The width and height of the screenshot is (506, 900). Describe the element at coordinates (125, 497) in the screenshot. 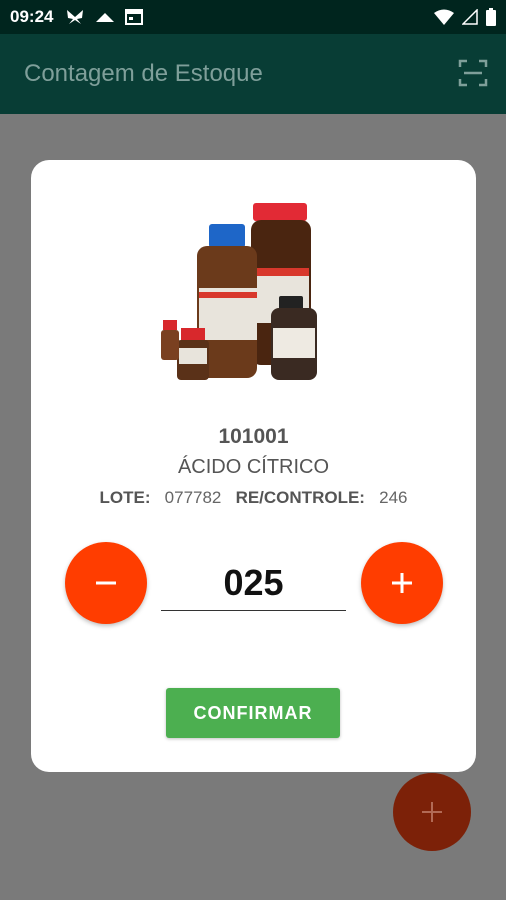

I see `lot-label: LOTE:` at that location.